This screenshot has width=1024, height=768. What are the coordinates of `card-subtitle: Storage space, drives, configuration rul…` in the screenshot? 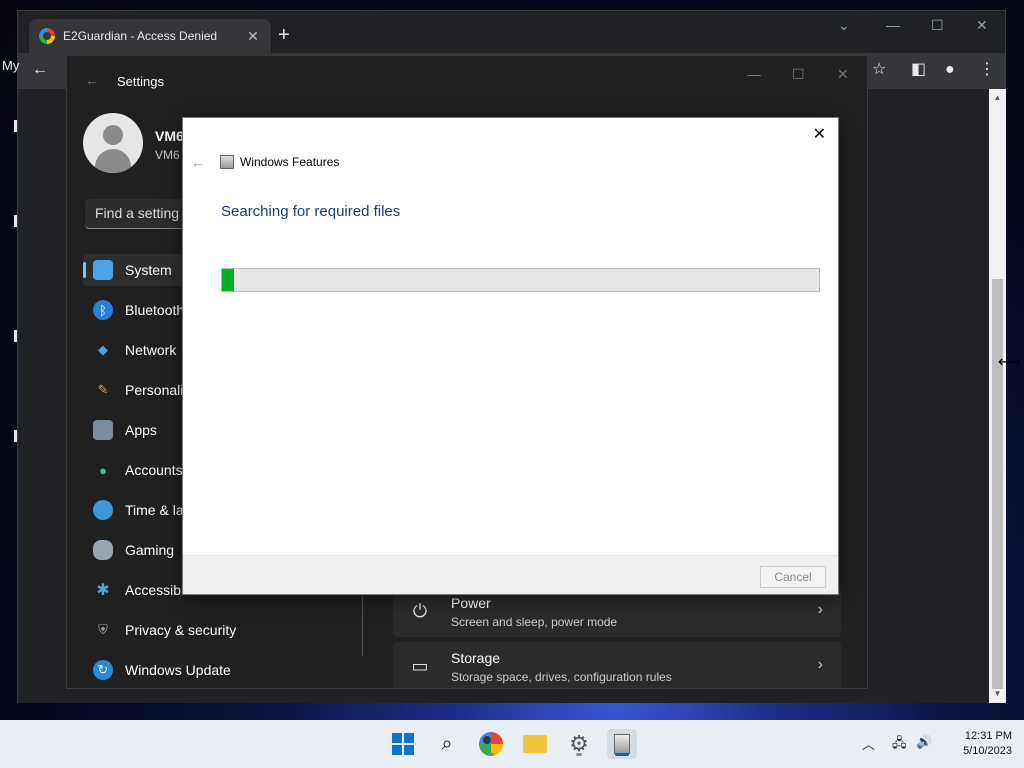 It's located at (561, 677).